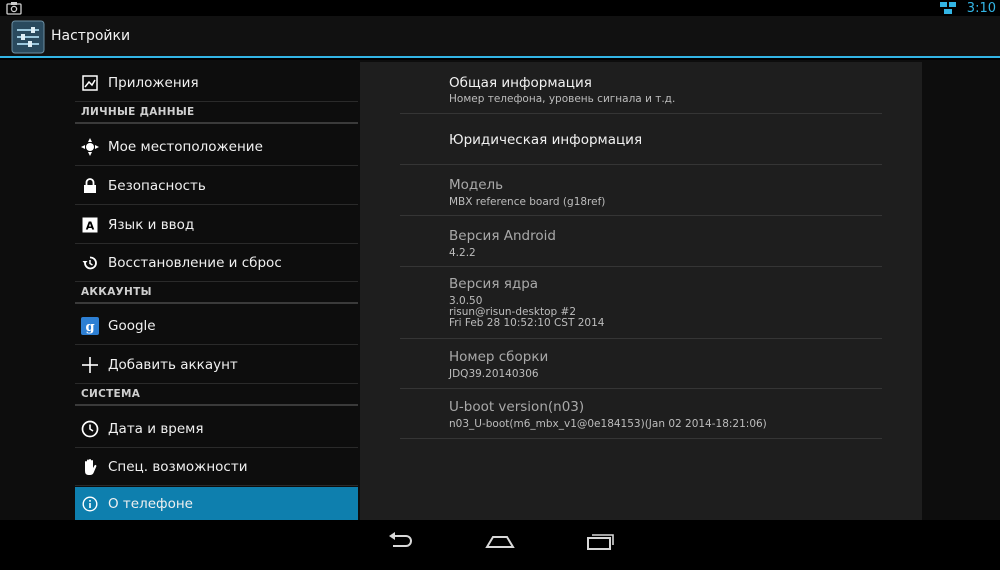 Image resolution: width=1000 pixels, height=570 pixels. I want to click on sidebar-item-label: Восстановление и сброс, so click(195, 262).